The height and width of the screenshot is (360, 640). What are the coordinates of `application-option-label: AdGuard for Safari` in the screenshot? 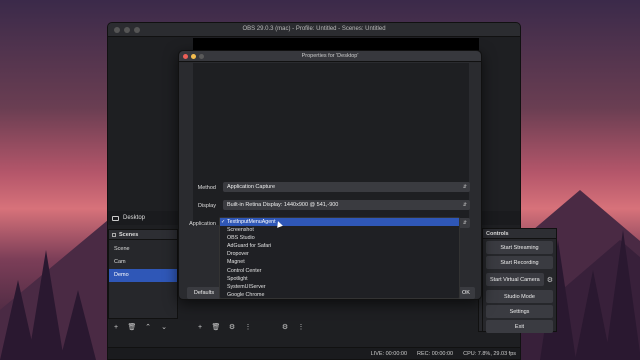 It's located at (249, 246).